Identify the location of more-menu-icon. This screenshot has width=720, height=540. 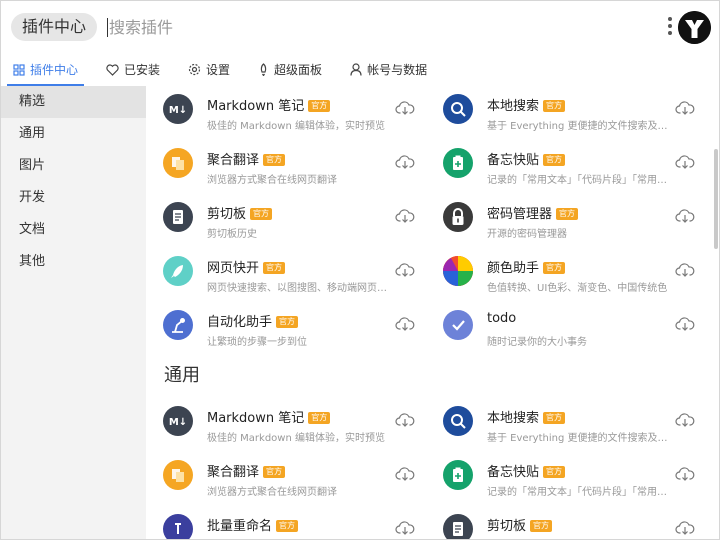
(670, 27).